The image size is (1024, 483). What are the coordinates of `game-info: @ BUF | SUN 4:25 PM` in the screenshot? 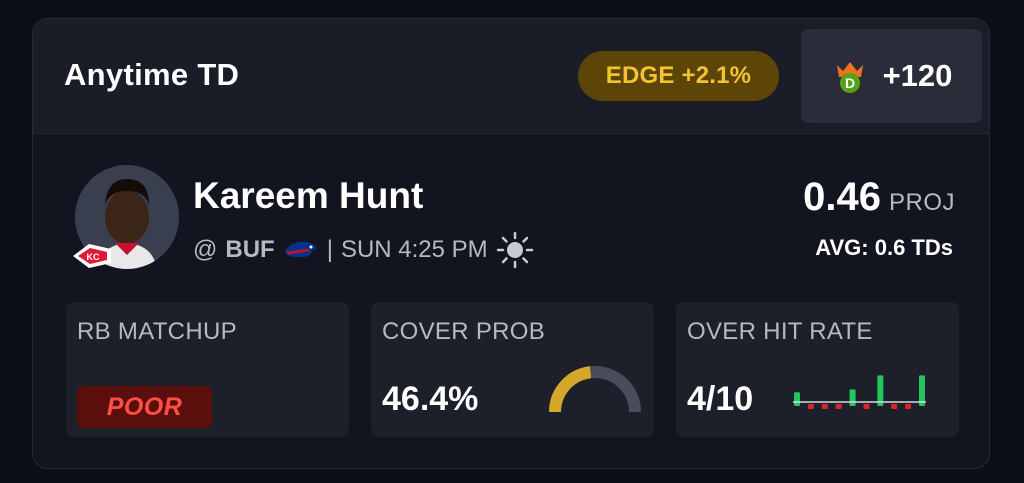 It's located at (363, 250).